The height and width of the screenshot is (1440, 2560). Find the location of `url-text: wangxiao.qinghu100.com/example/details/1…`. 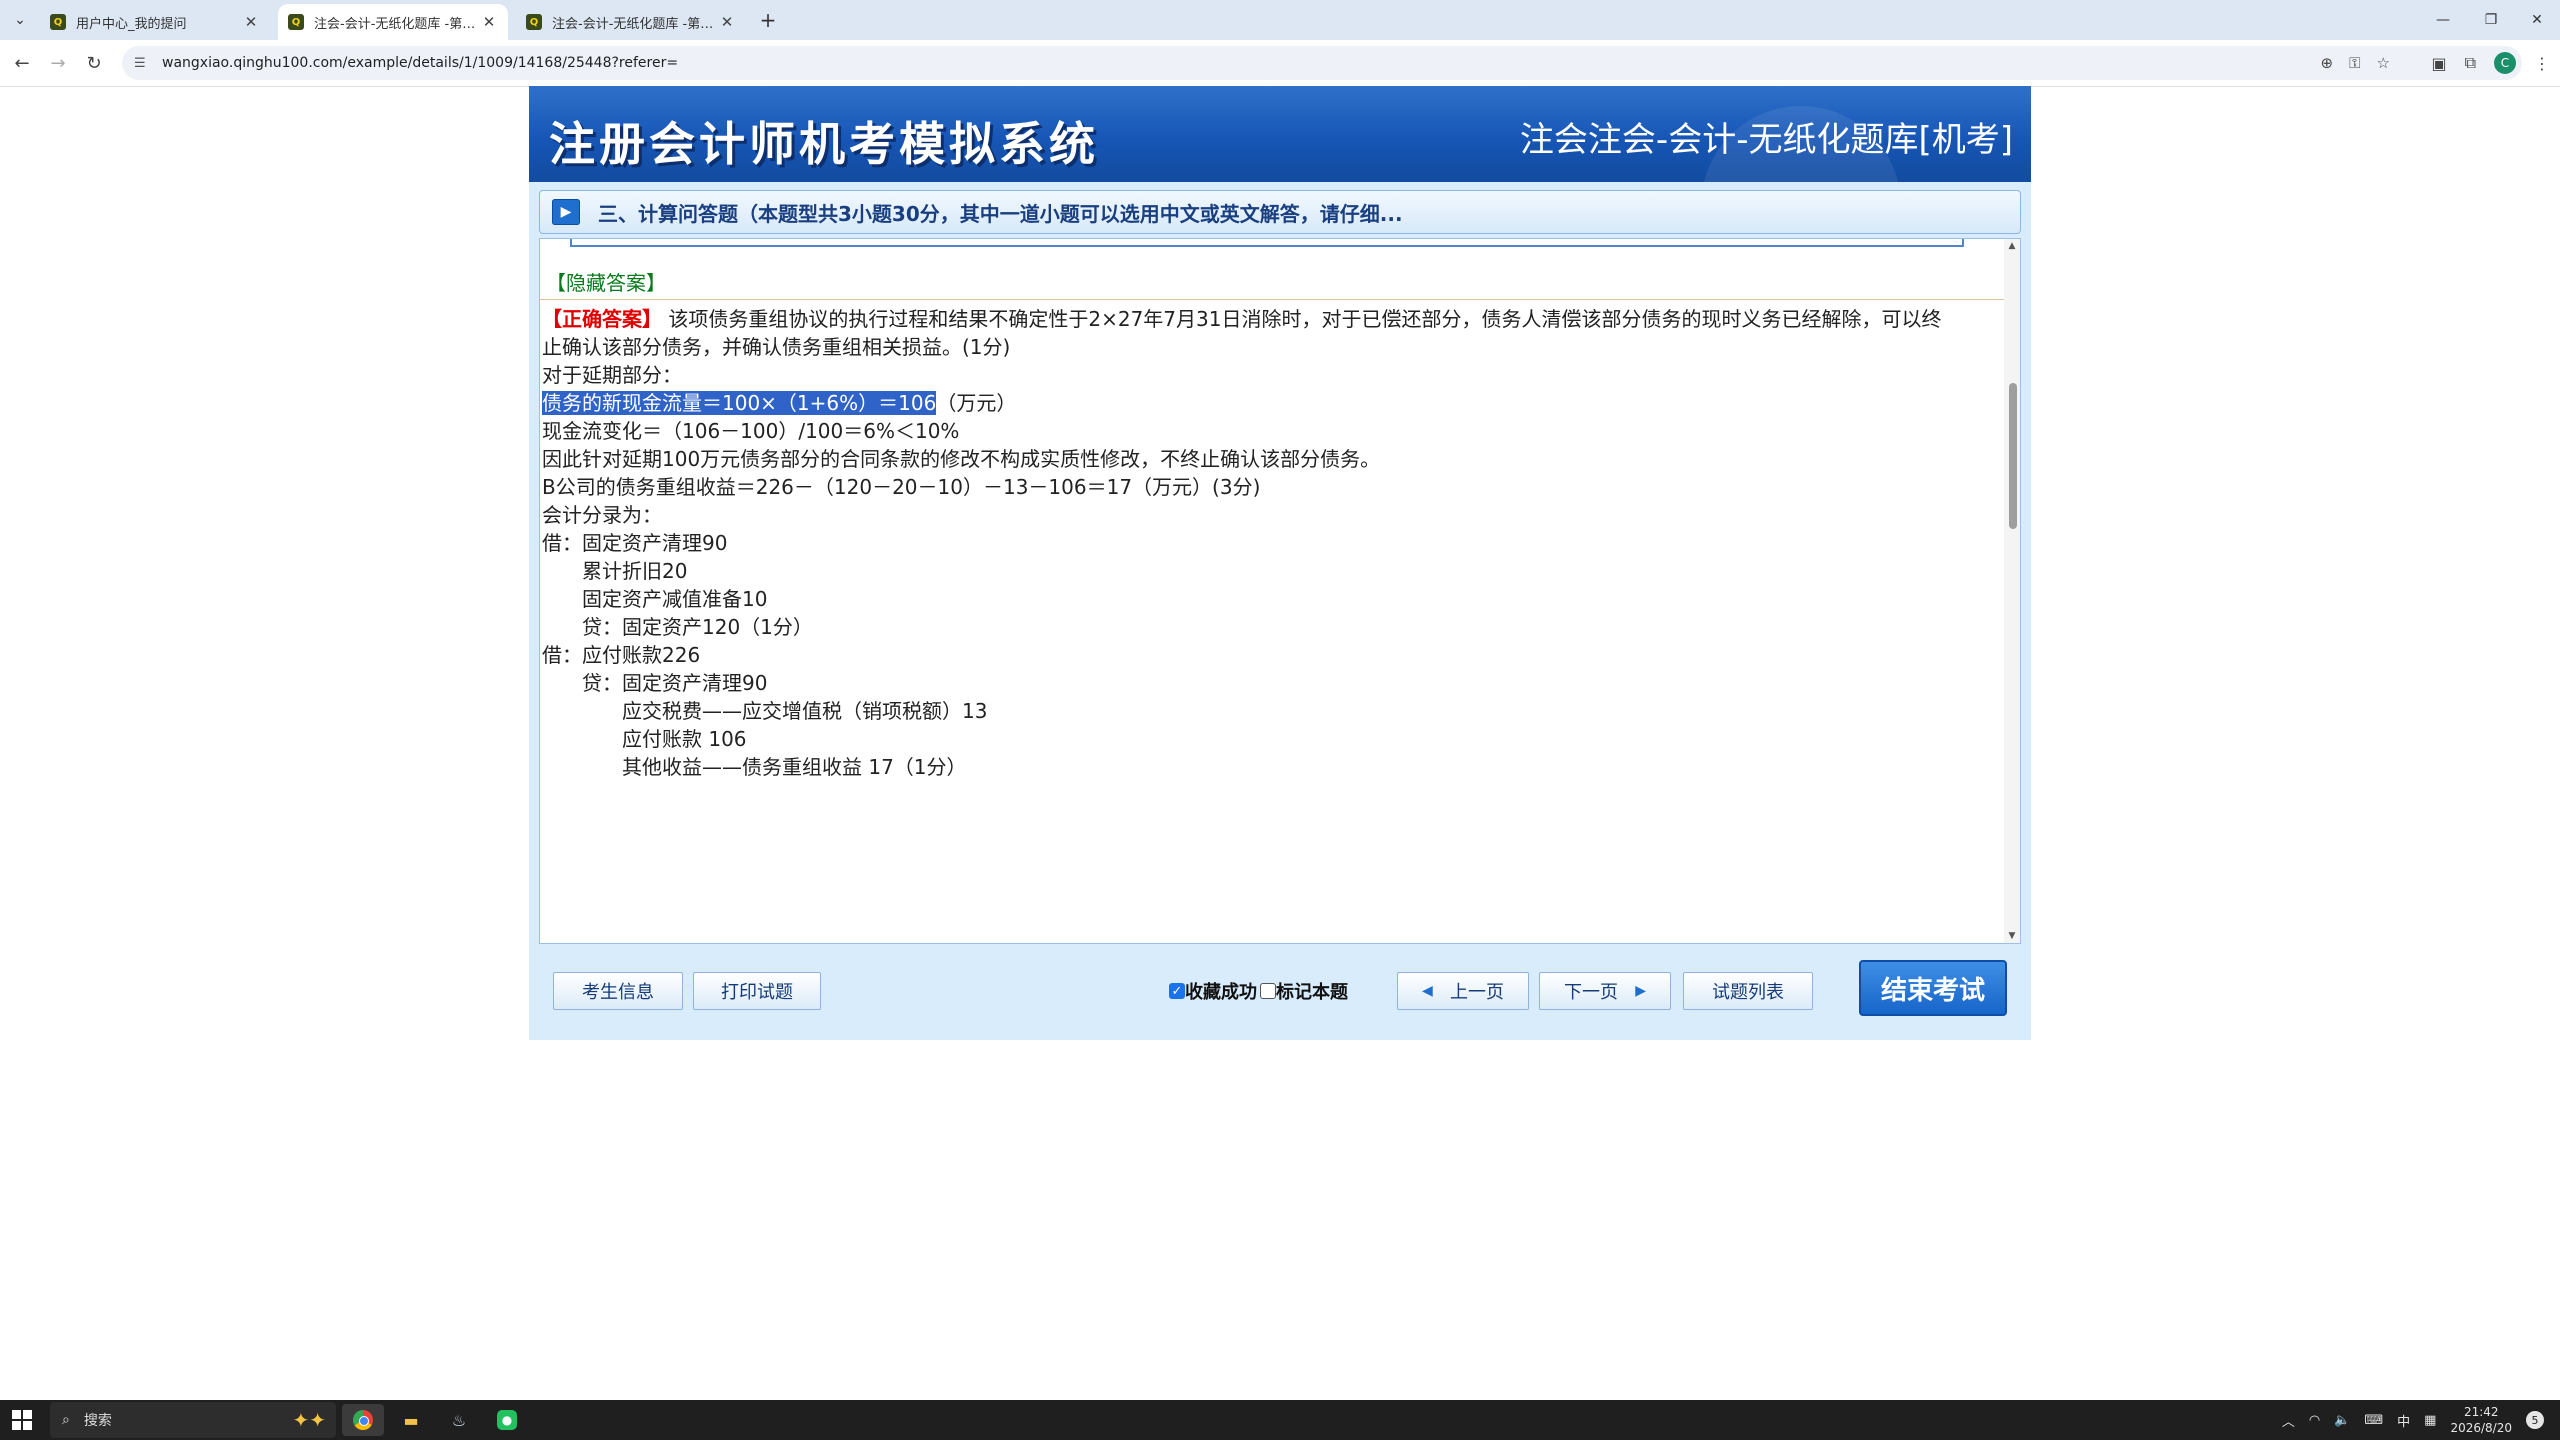

url-text: wangxiao.qinghu100.com/example/details/1… is located at coordinates (420, 63).